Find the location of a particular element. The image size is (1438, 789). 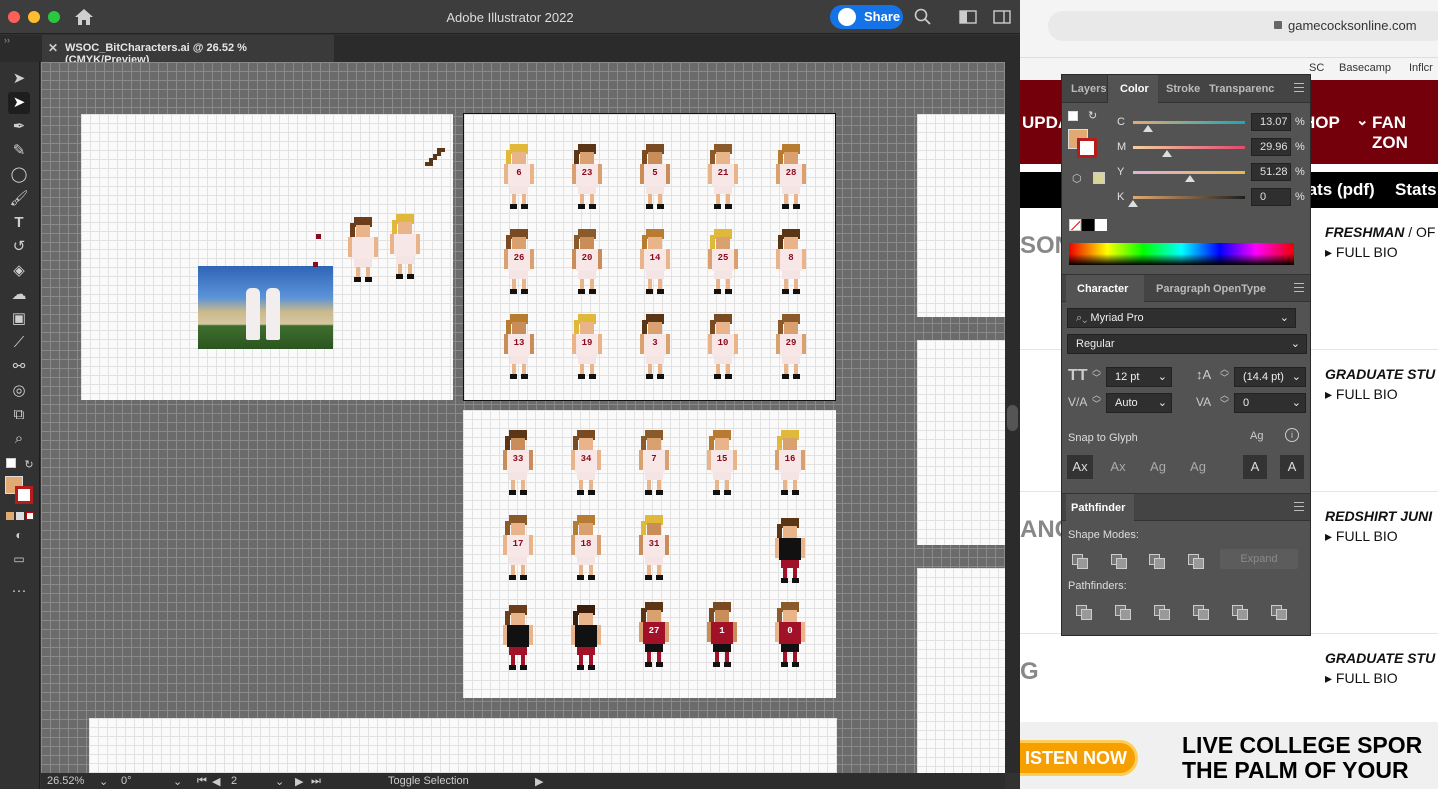

font-size-input: 12 pt ⌄ is located at coordinates (1139, 377).